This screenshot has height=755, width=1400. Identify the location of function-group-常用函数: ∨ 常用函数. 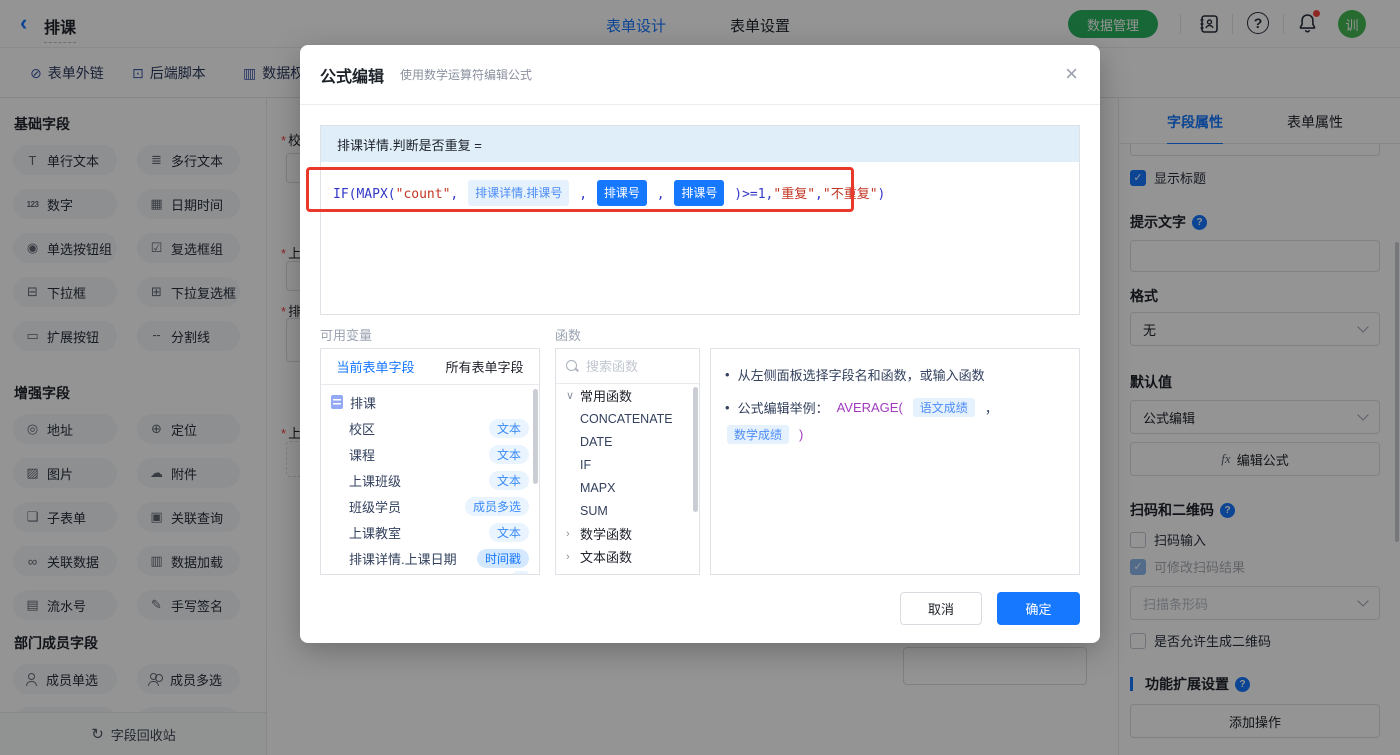
(627, 395).